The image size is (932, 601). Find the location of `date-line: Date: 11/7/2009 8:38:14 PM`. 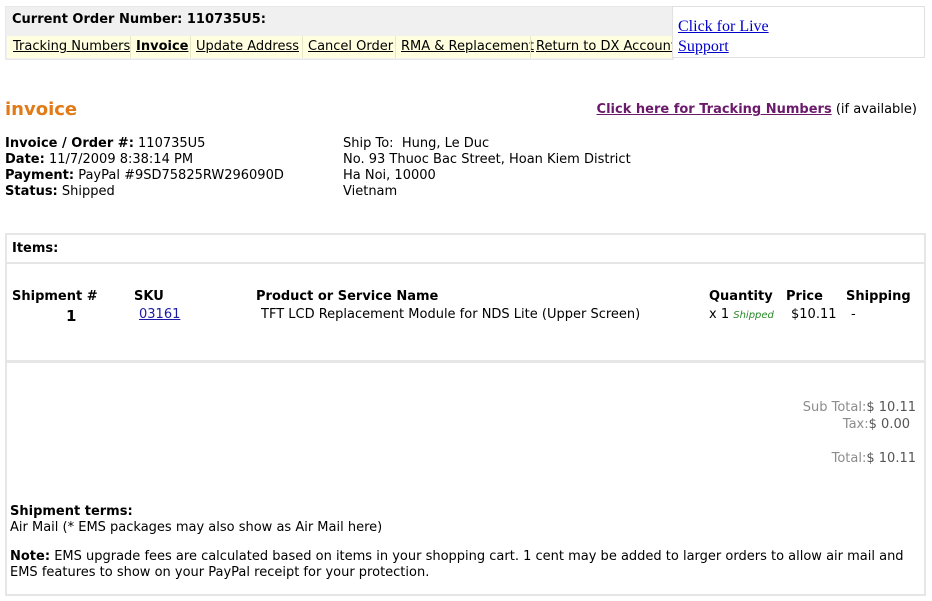

date-line: Date: 11/7/2009 8:38:14 PM is located at coordinates (144, 160).